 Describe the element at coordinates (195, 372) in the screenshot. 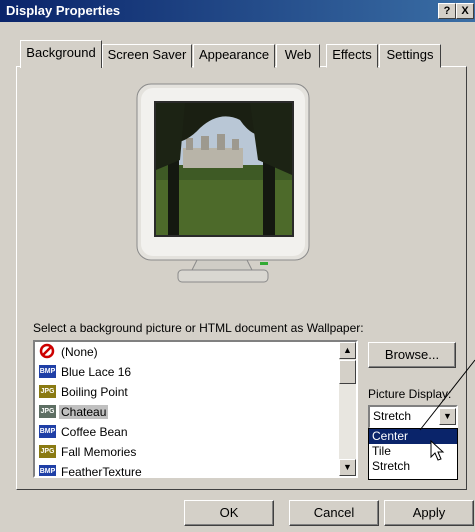

I see `list-item: BMP Blue Lace 16` at that location.